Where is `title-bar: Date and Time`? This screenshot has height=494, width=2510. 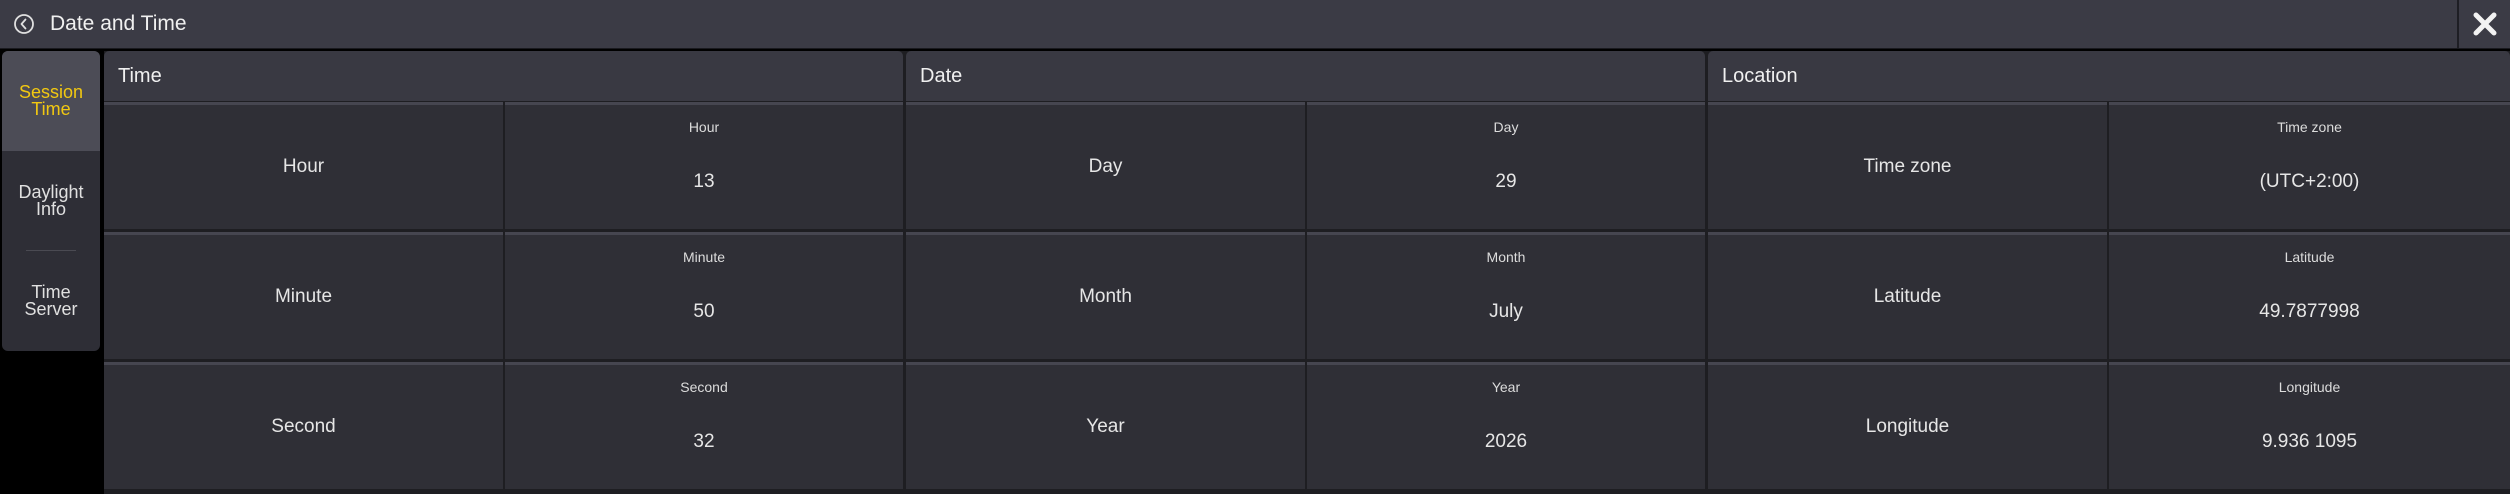 title-bar: Date and Time is located at coordinates (1255, 24).